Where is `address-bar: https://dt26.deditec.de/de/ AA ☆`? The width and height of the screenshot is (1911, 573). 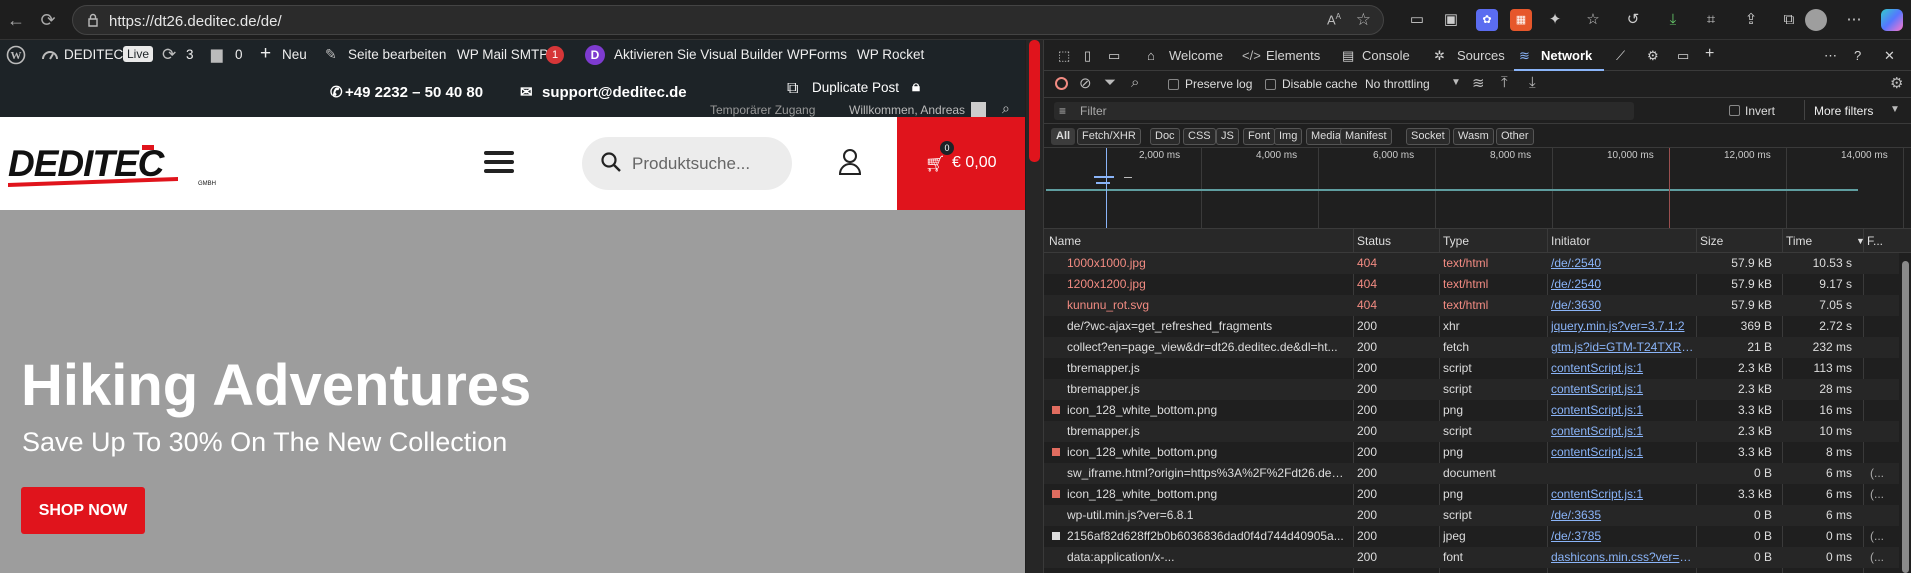
address-bar: https://dt26.deditec.de/de/ AA ☆ is located at coordinates (728, 20).